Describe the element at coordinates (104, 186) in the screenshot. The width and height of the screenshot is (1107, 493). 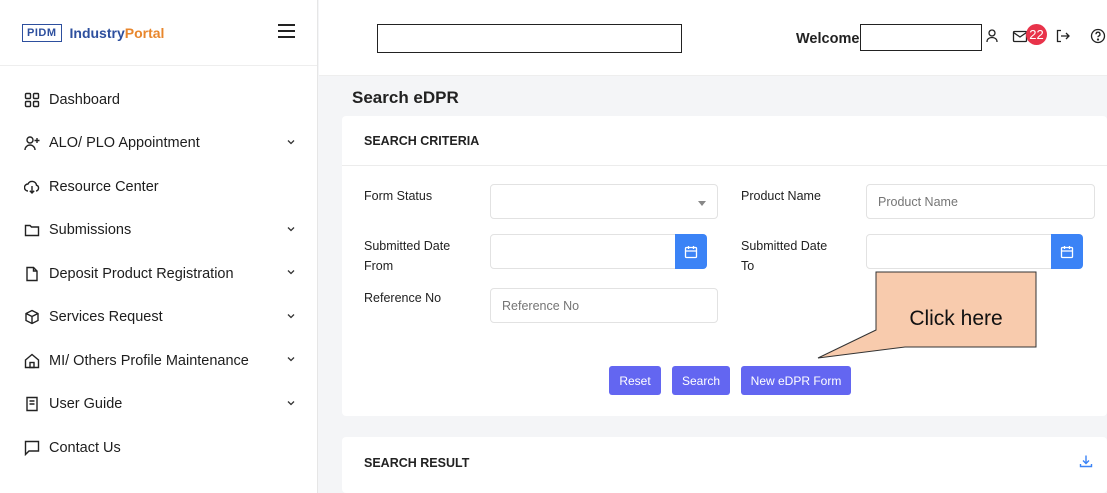
I see `sidebar-item-label: Resource Center` at that location.